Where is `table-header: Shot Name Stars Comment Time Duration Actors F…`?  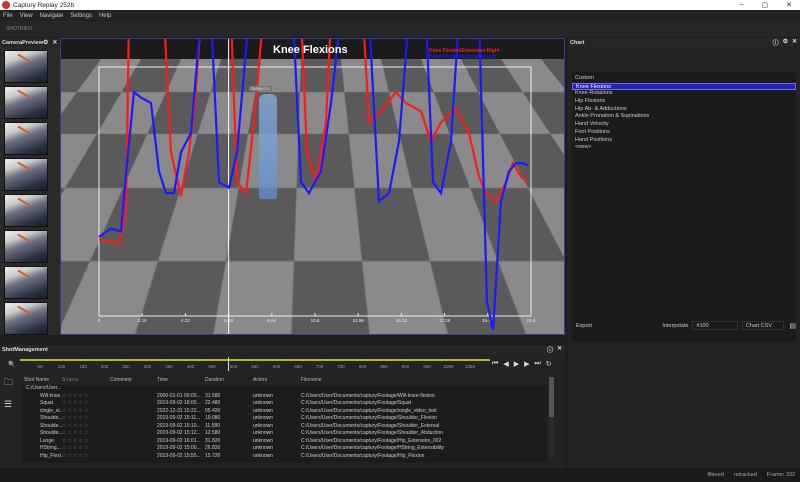
table-header: Shot Name Stars Comment Time Duration Actors F… is located at coordinates (284, 380).